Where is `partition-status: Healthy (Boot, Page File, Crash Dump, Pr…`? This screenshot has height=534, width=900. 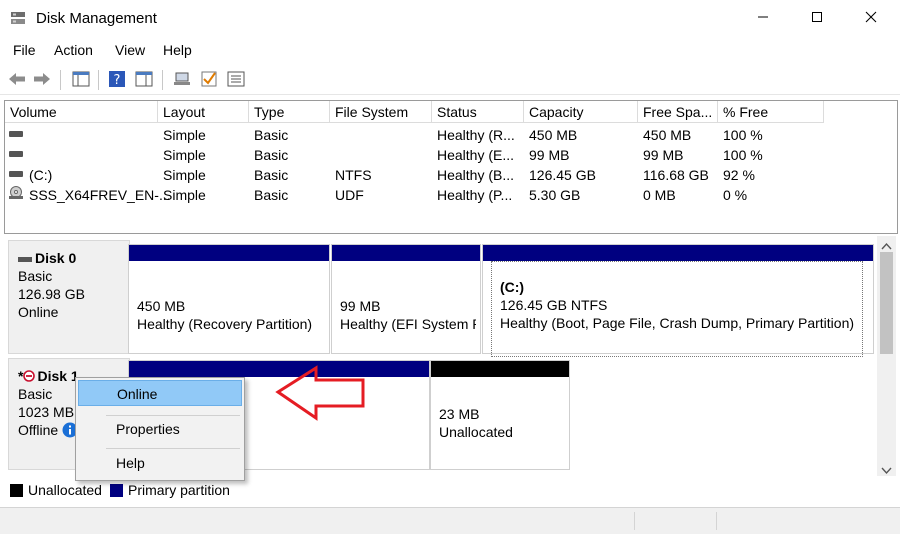
partition-status: Healthy (Boot, Page File, Crash Dump, Pr… is located at coordinates (677, 323).